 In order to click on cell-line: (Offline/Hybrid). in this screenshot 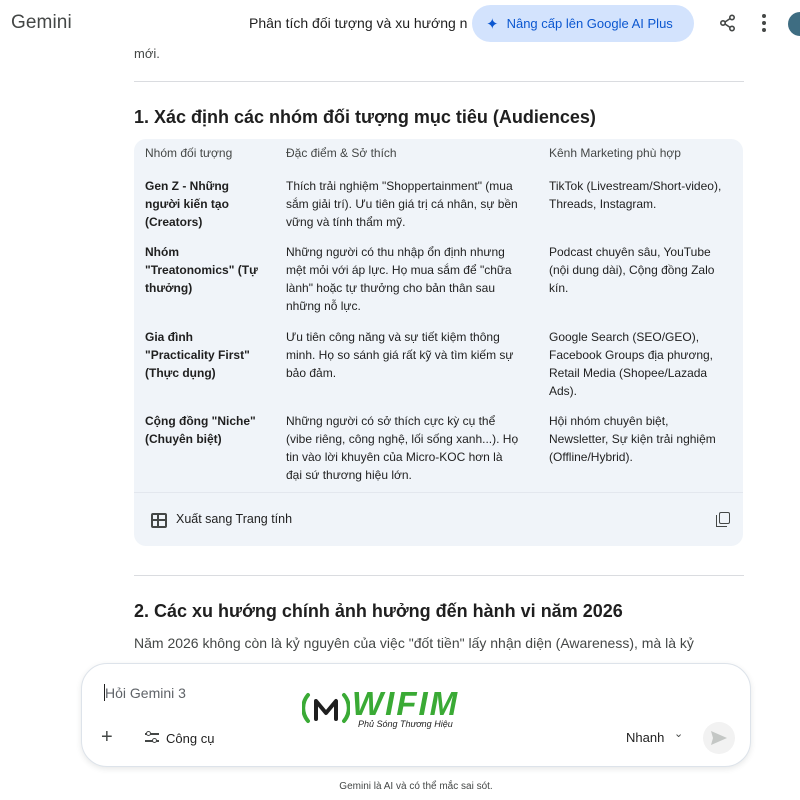, I will do `click(591, 457)`.